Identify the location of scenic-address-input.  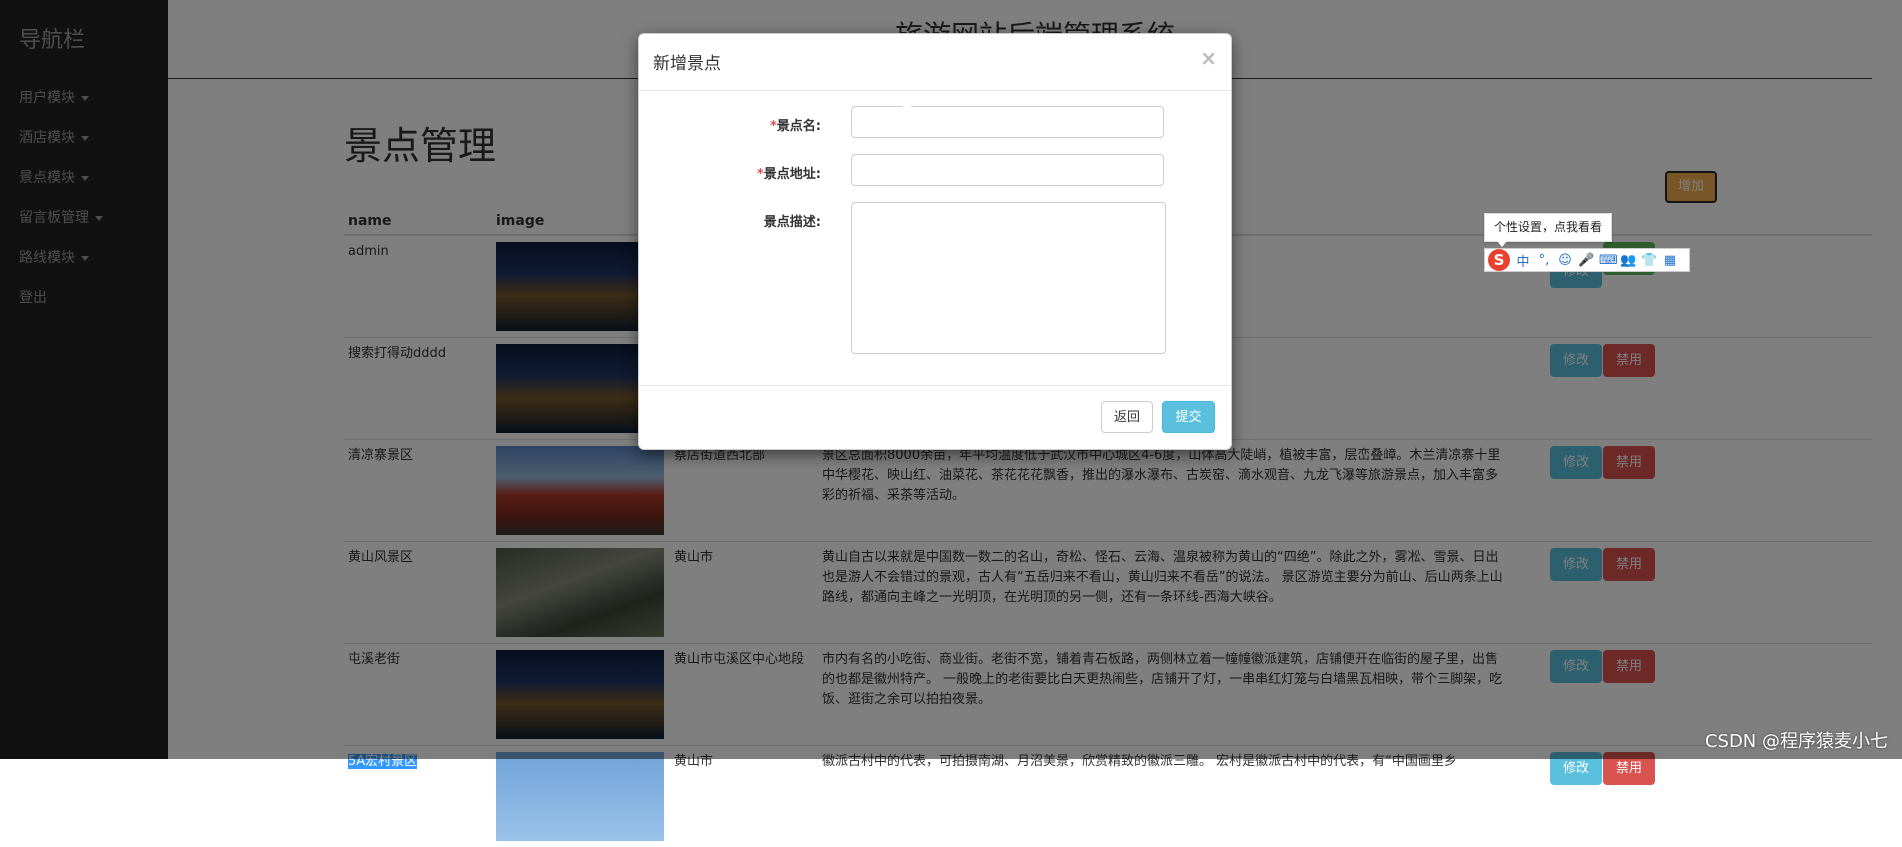
(1007, 170).